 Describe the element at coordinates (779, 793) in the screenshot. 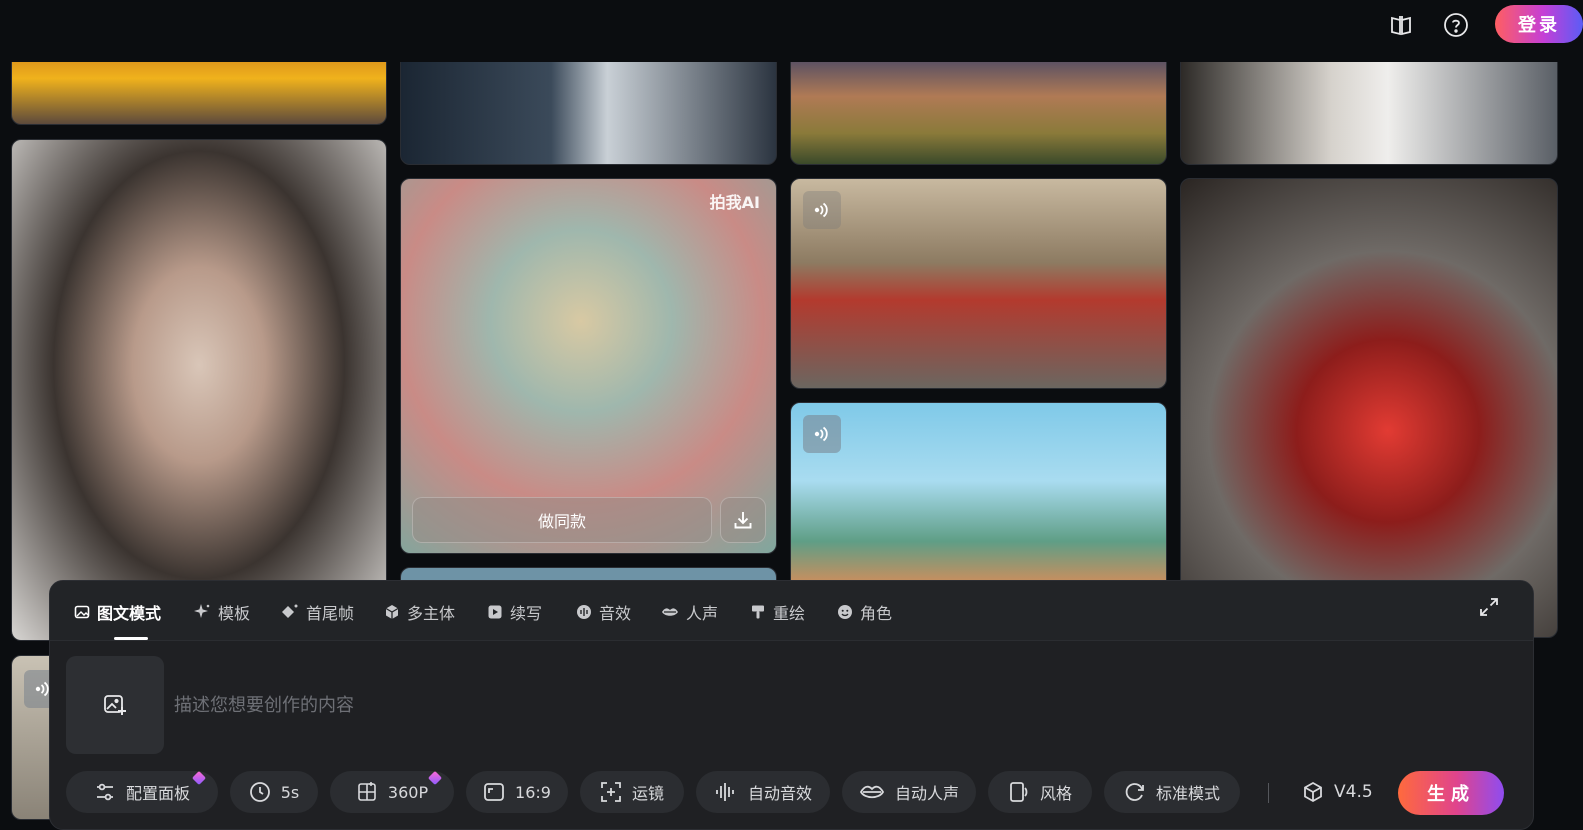

I see `option-label: 自动音效` at that location.